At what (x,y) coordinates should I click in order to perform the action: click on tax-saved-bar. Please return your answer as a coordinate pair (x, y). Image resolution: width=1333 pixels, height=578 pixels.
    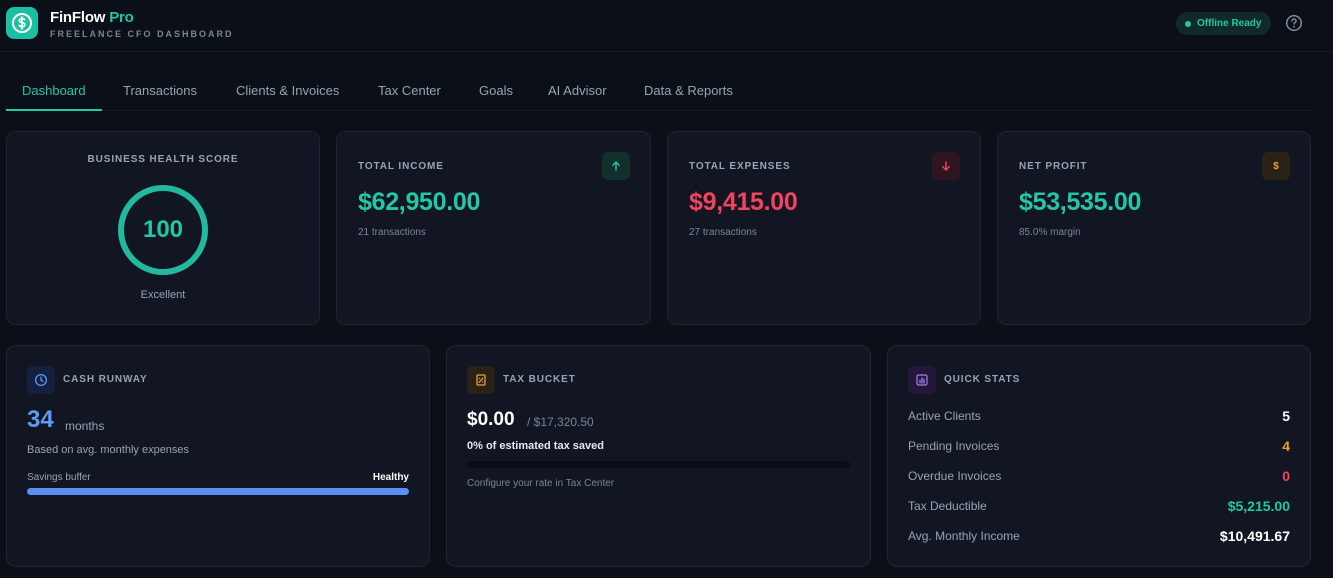
    Looking at the image, I should click on (658, 464).